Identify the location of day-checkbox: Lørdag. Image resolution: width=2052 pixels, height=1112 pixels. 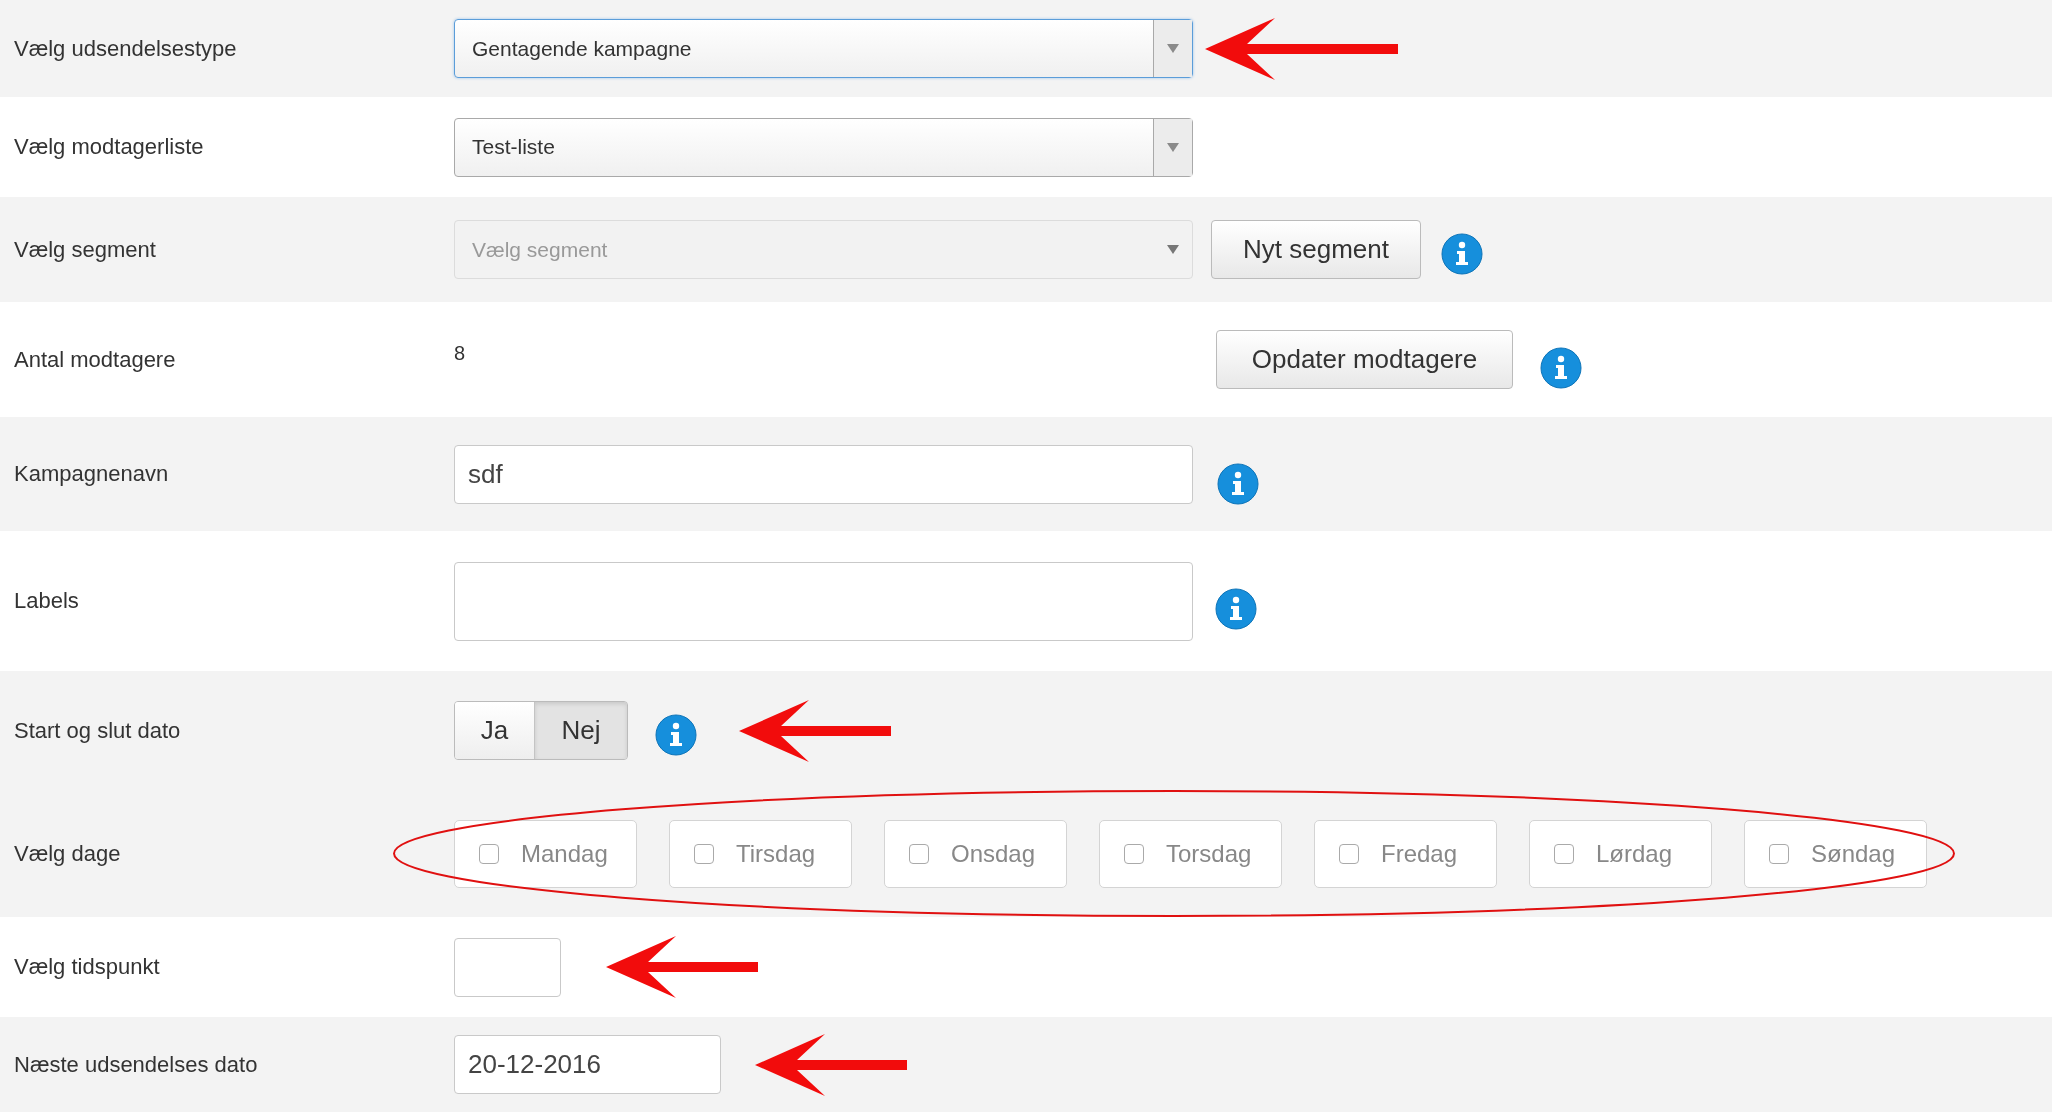
(1620, 853).